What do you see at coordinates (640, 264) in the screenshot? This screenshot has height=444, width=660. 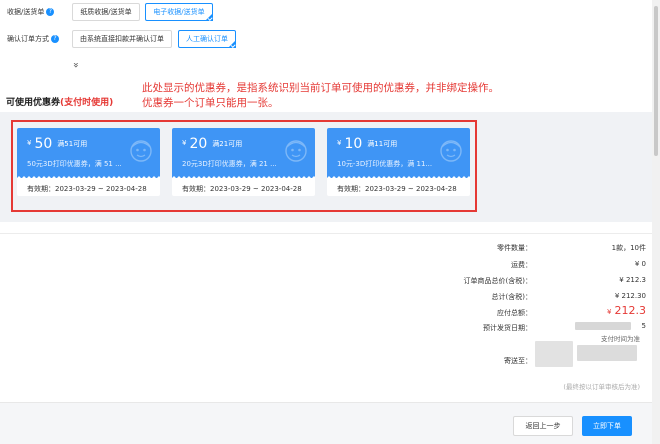 I see `shipping-value: ¥ 0` at bounding box center [640, 264].